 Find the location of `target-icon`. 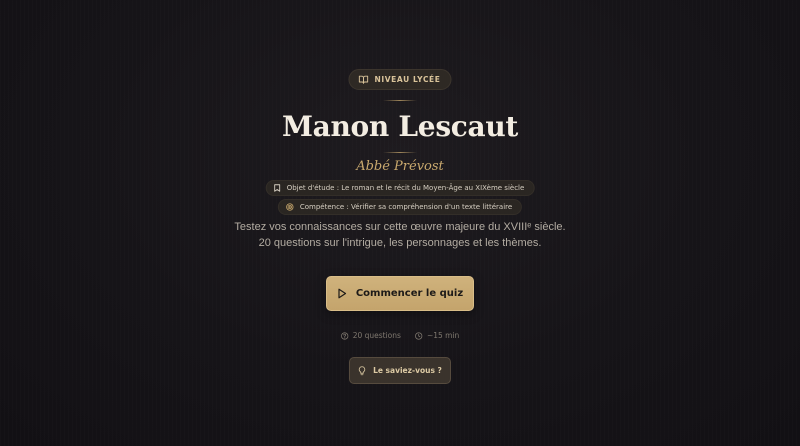

target-icon is located at coordinates (290, 207).